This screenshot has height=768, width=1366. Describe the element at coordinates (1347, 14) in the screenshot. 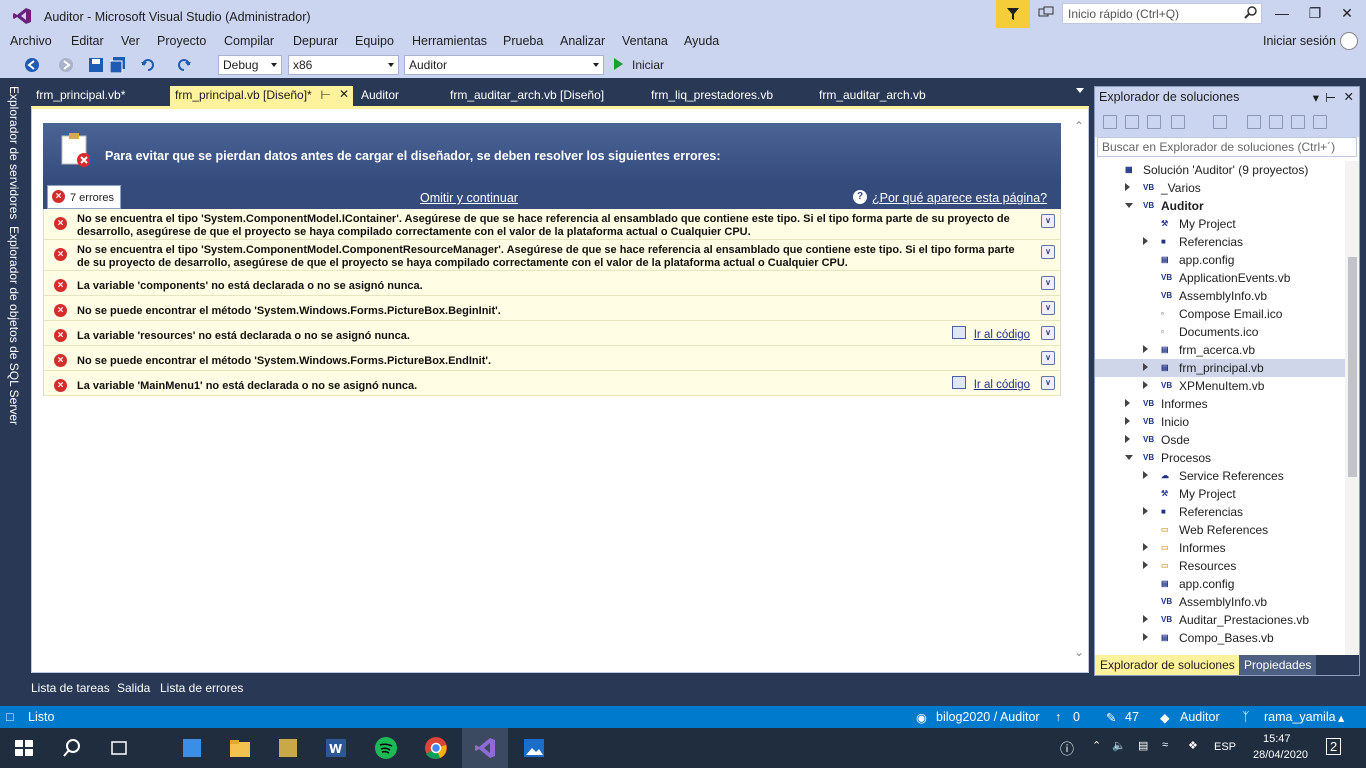

I see `close-button: ✕` at that location.